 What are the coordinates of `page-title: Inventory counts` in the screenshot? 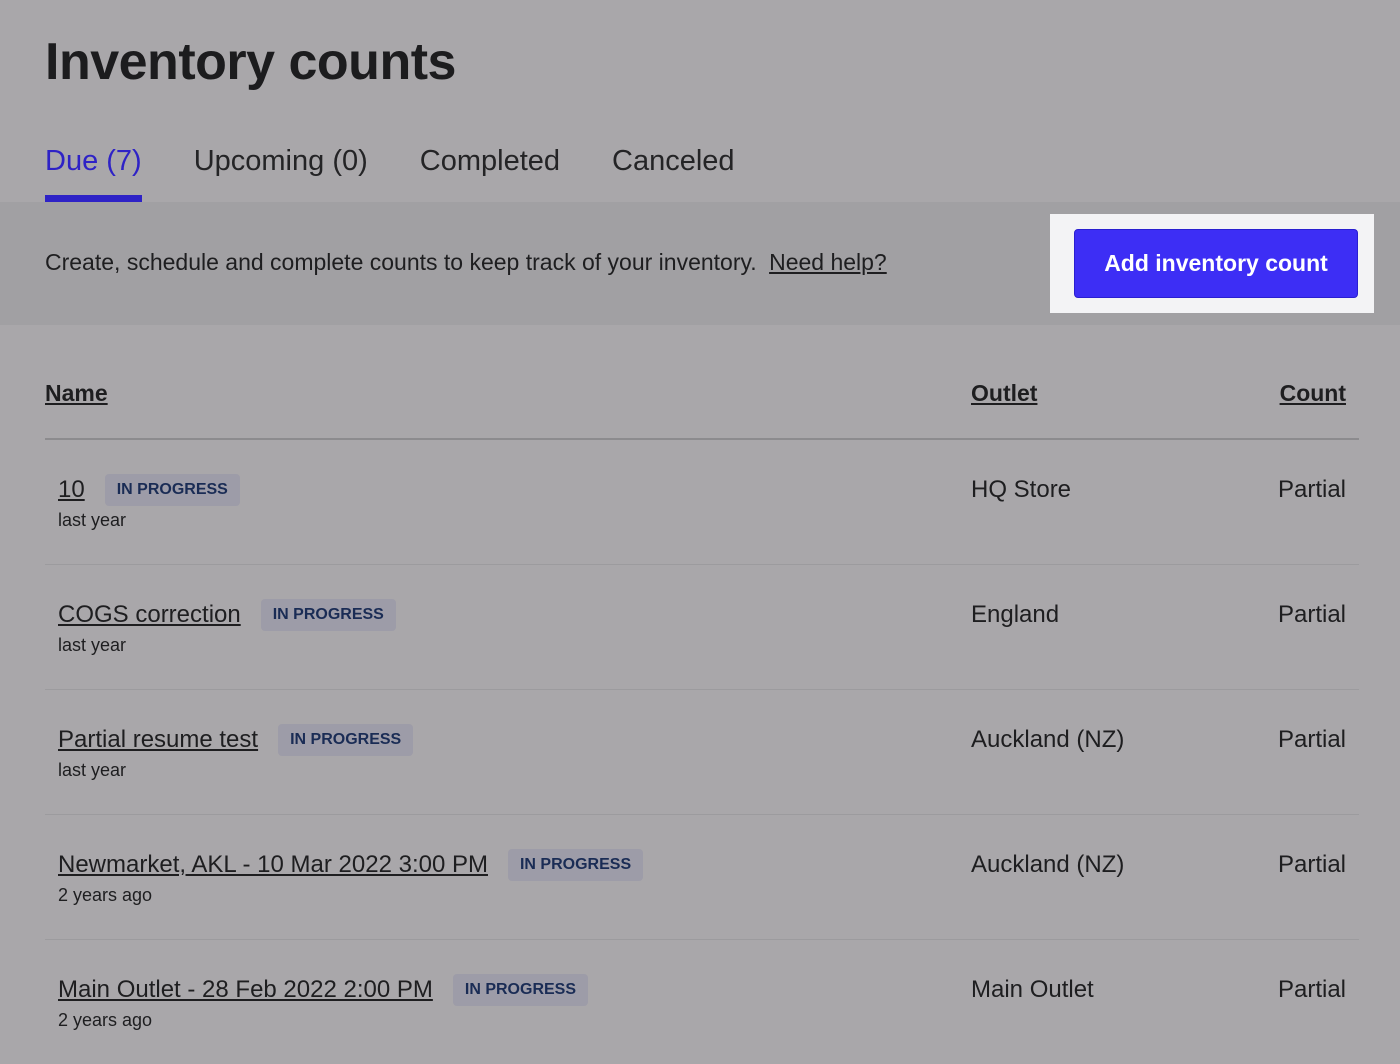 It's located at (250, 62).